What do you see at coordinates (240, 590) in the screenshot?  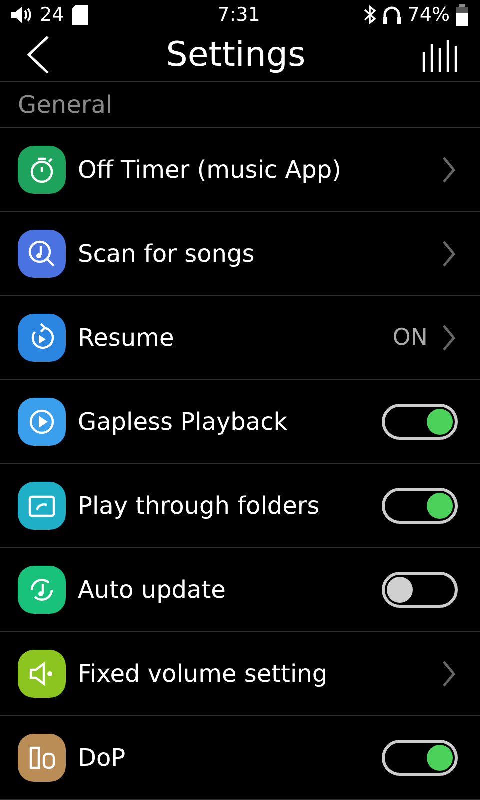 I see `settings-row: Auto update` at bounding box center [240, 590].